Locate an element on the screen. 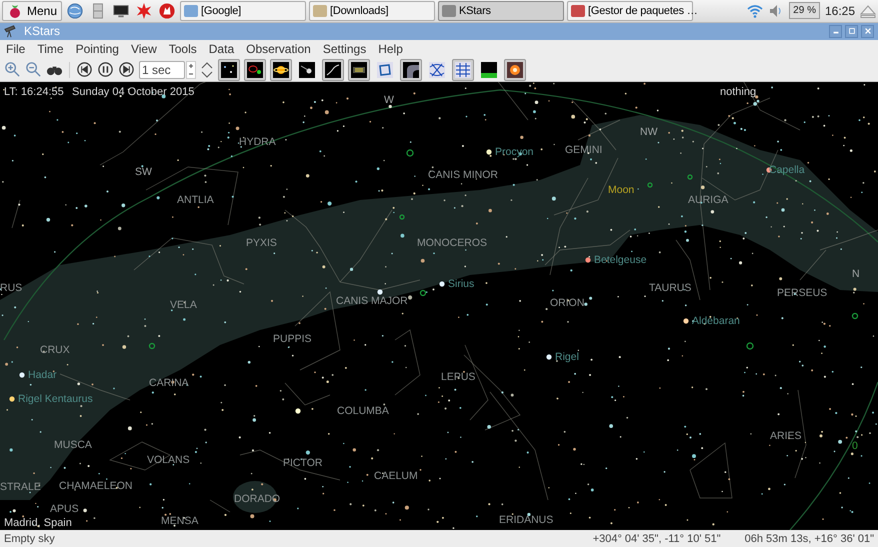  constellation-label: ANTLIA is located at coordinates (195, 200).